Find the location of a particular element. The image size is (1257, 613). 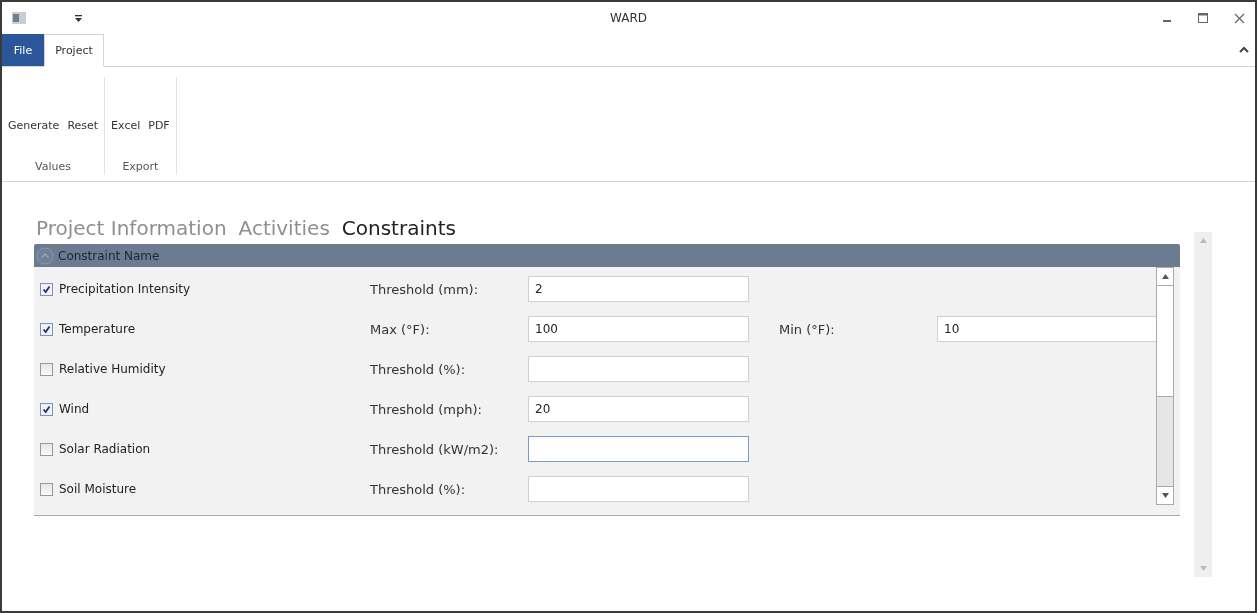

scroll-down-icon is located at coordinates (1165, 495).